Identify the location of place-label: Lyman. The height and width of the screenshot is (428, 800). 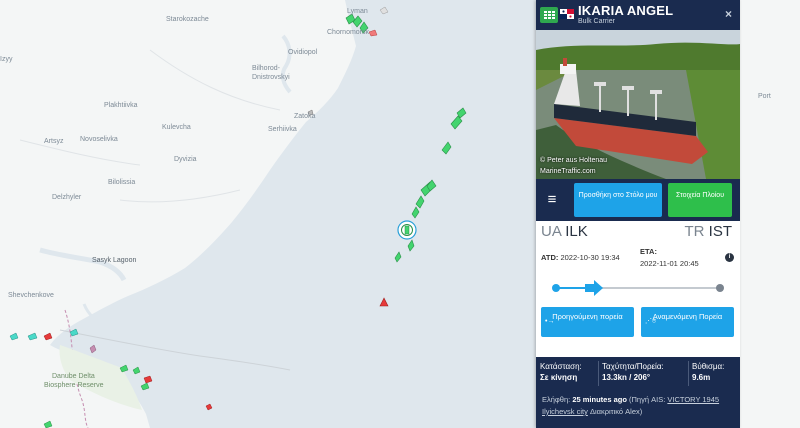
(357, 11).